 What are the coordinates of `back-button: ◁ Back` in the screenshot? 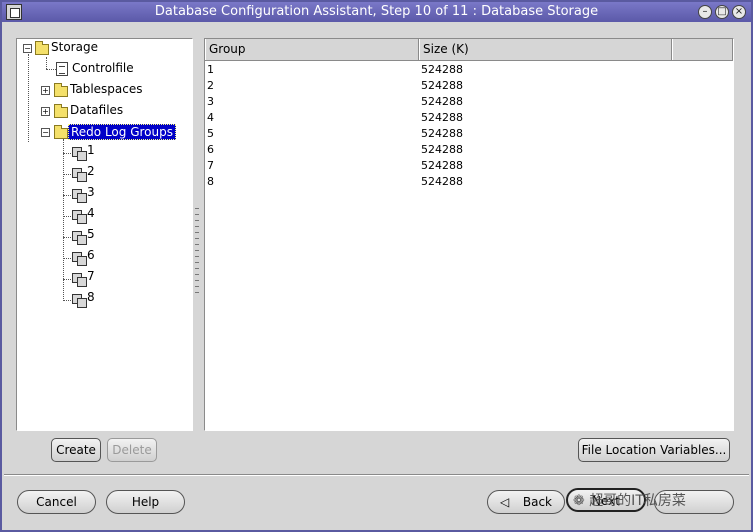 It's located at (526, 502).